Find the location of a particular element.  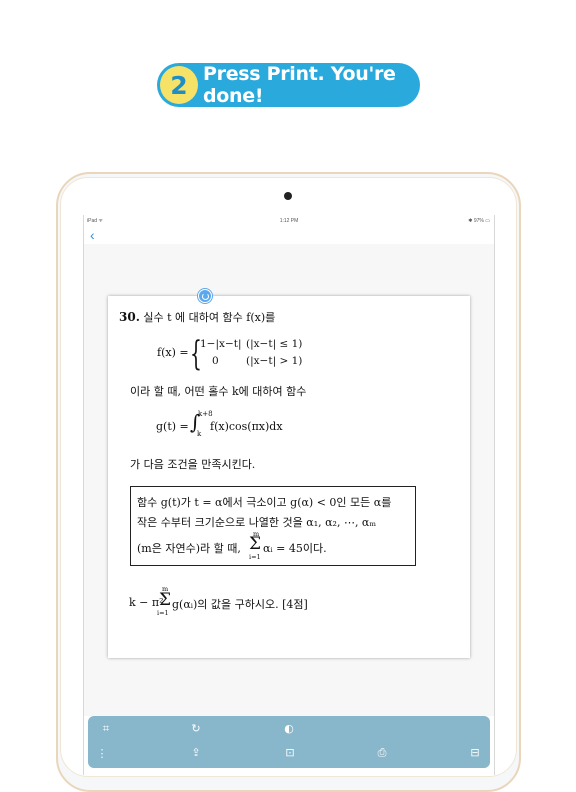

final-sigma-upper: m is located at coordinates (165, 589).